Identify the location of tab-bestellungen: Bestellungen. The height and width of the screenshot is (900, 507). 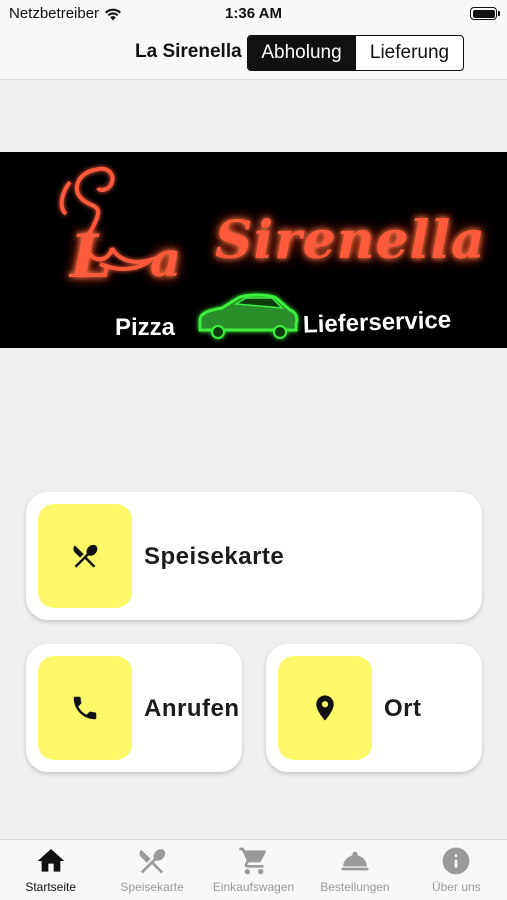
(354, 870).